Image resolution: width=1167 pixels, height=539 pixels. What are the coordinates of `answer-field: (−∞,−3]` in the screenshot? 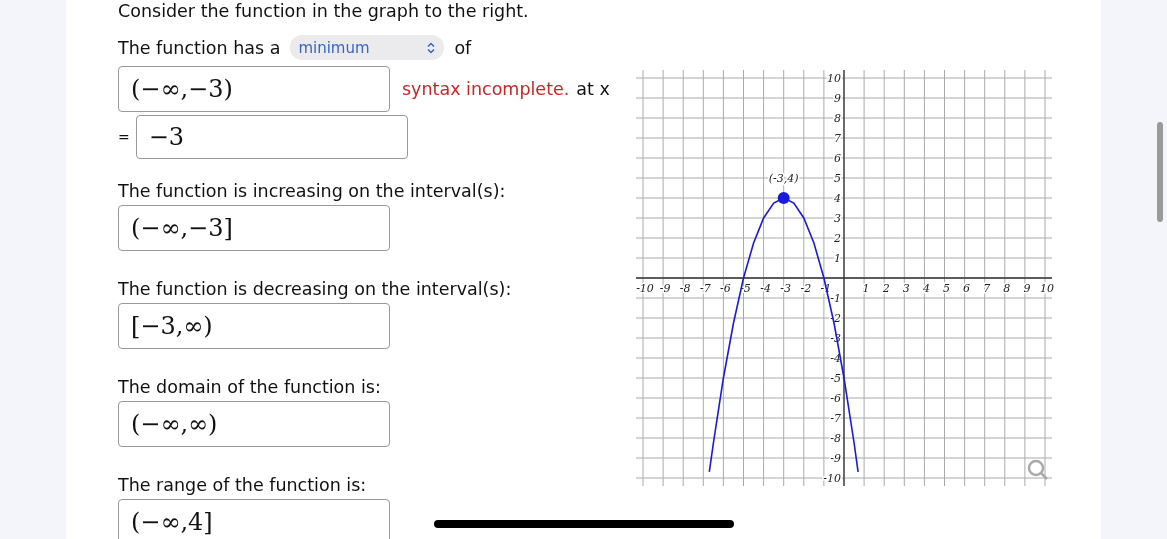 It's located at (254, 228).